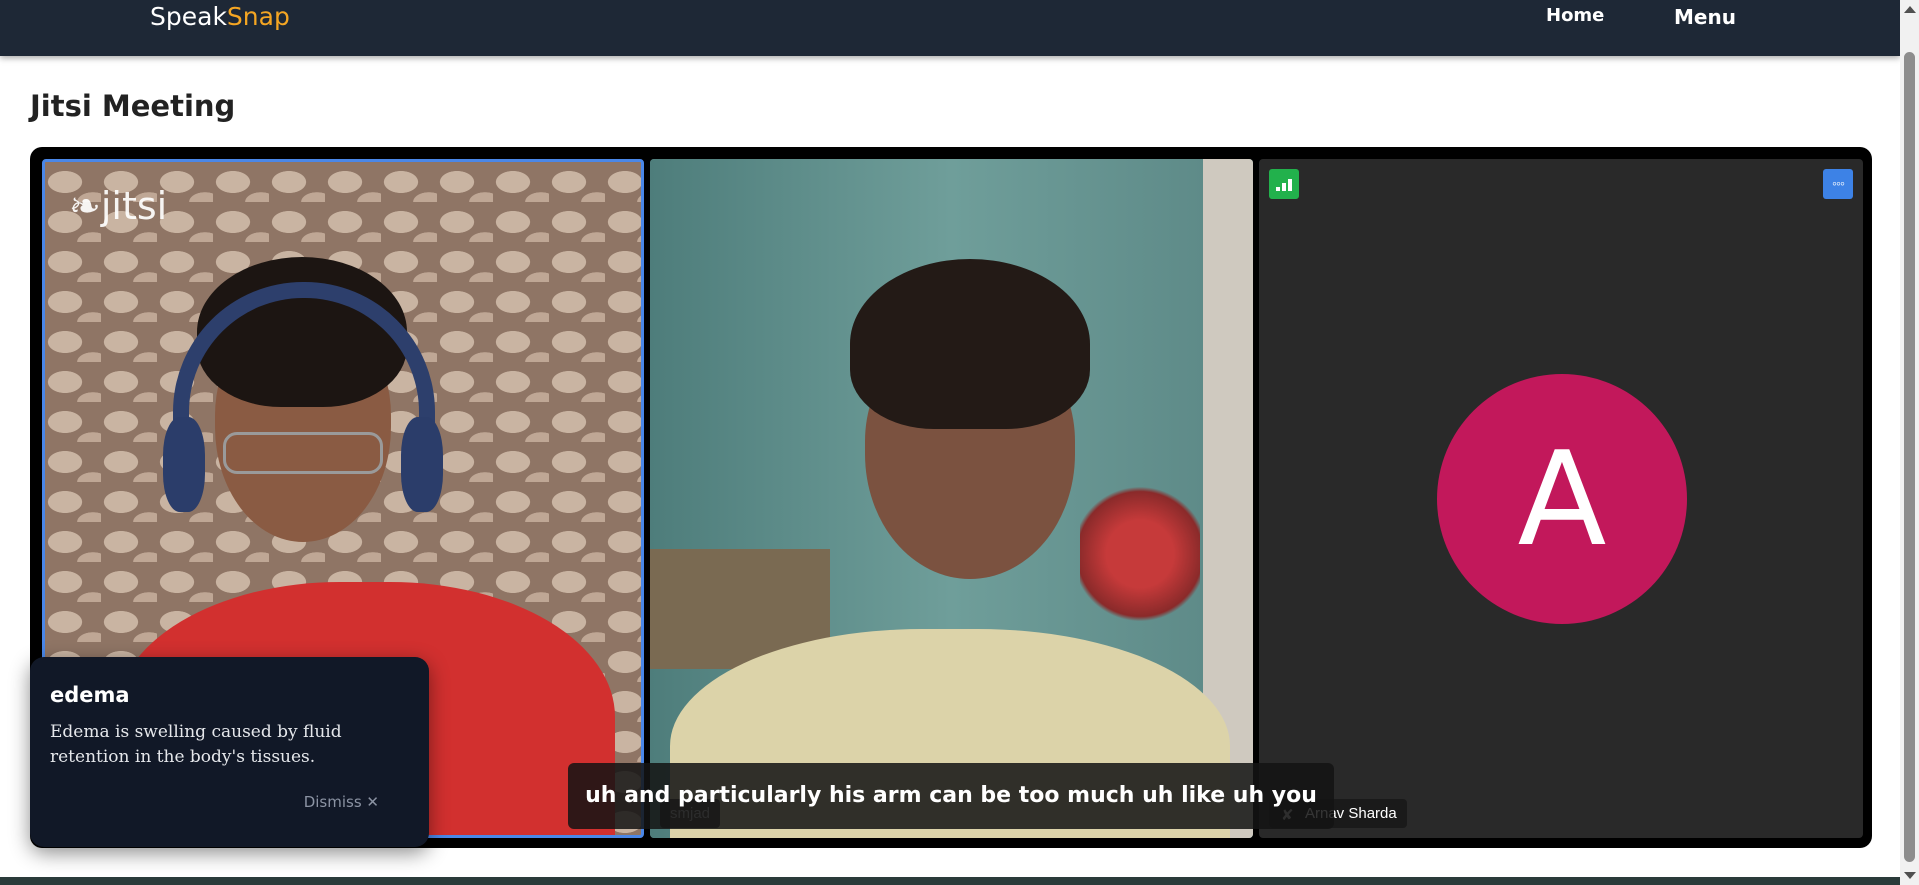  Describe the element at coordinates (134, 206) in the screenshot. I see `jitsi-logo-text: jitsi` at that location.